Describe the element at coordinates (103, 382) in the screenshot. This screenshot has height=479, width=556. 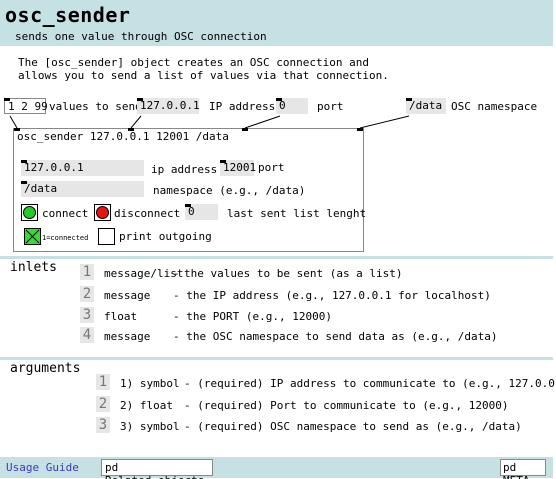
I see `argument-1-number: 1` at that location.